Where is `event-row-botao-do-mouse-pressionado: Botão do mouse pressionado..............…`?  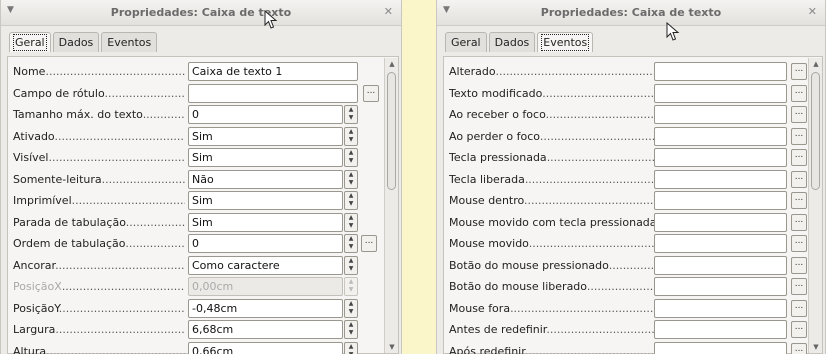
event-row-botao-do-mouse-pressionado: Botão do mouse pressionado..............… is located at coordinates (625, 266).